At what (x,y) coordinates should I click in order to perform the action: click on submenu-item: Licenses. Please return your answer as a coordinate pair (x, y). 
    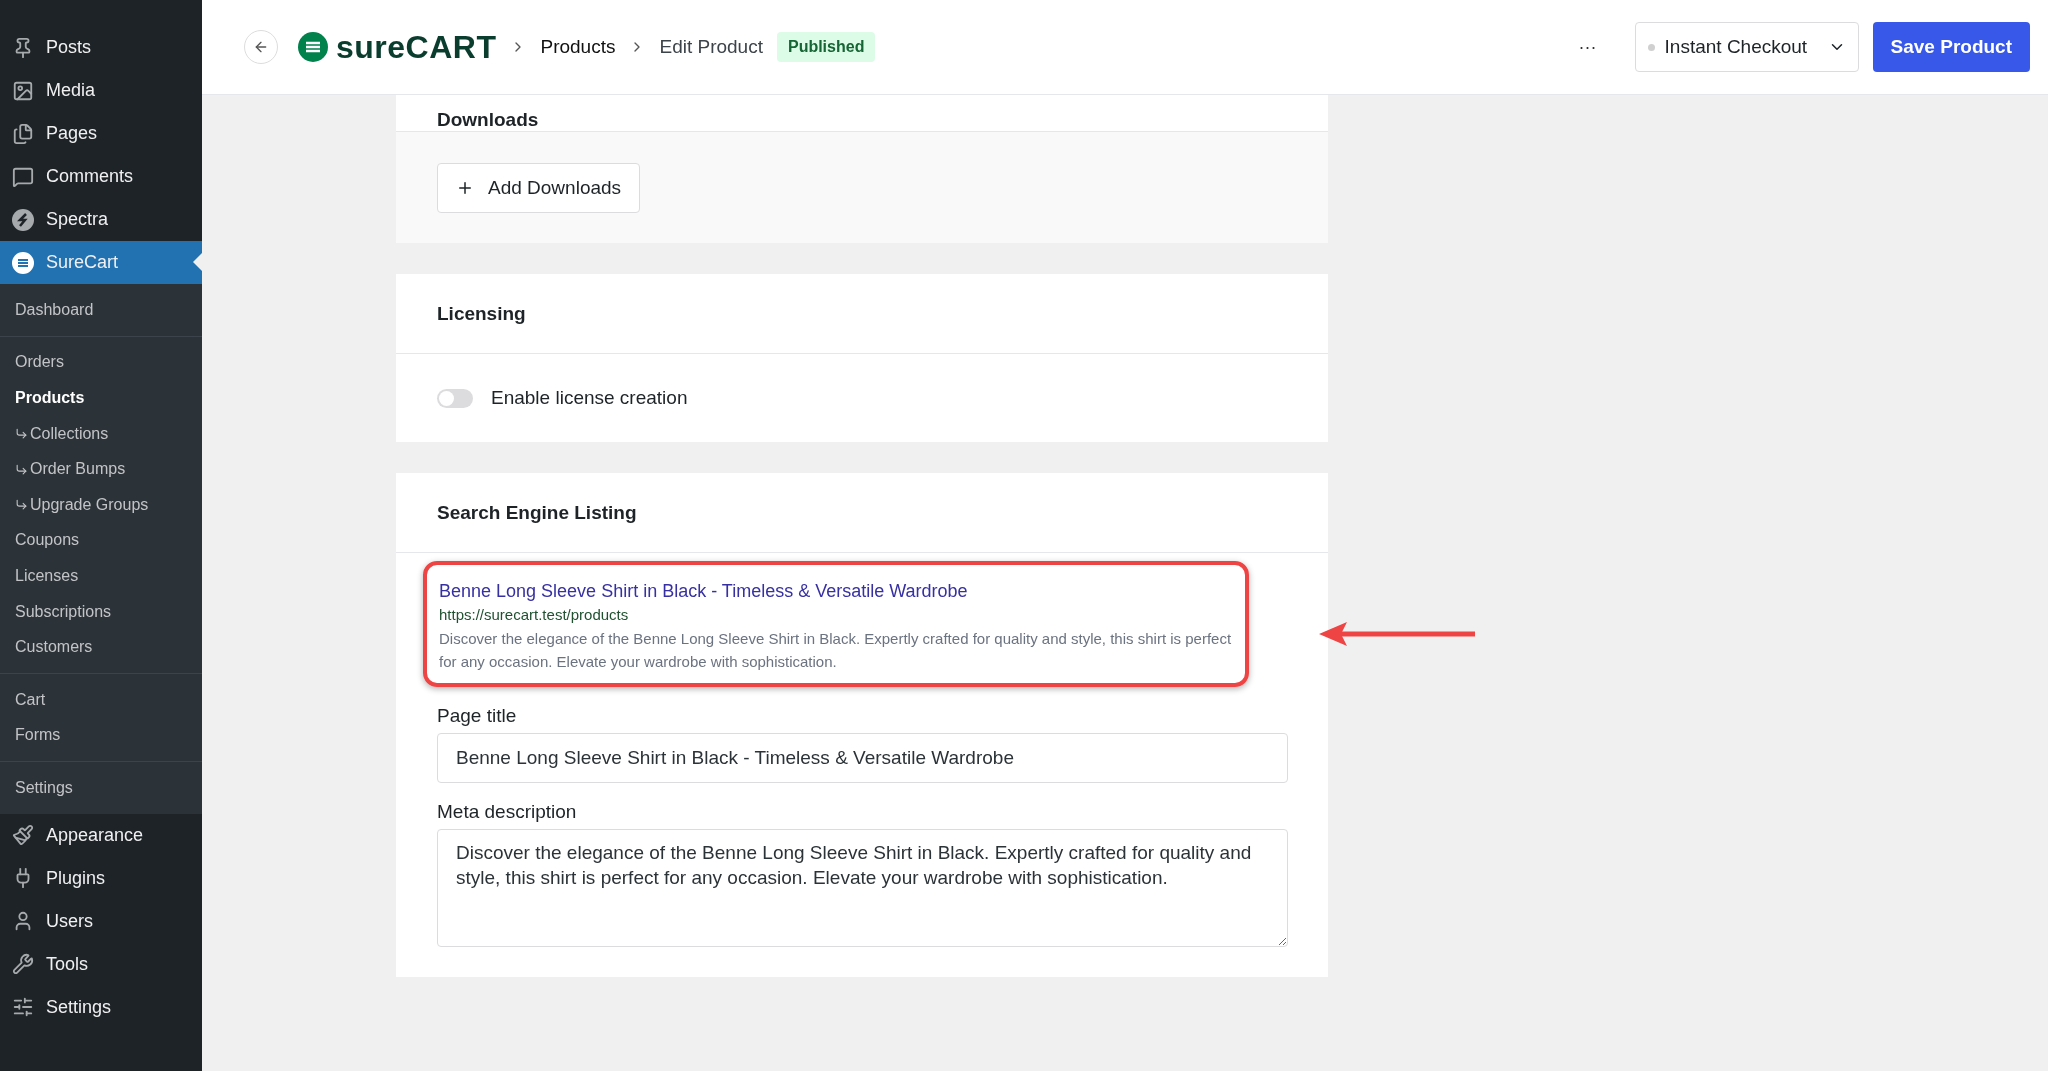
    Looking at the image, I should click on (101, 576).